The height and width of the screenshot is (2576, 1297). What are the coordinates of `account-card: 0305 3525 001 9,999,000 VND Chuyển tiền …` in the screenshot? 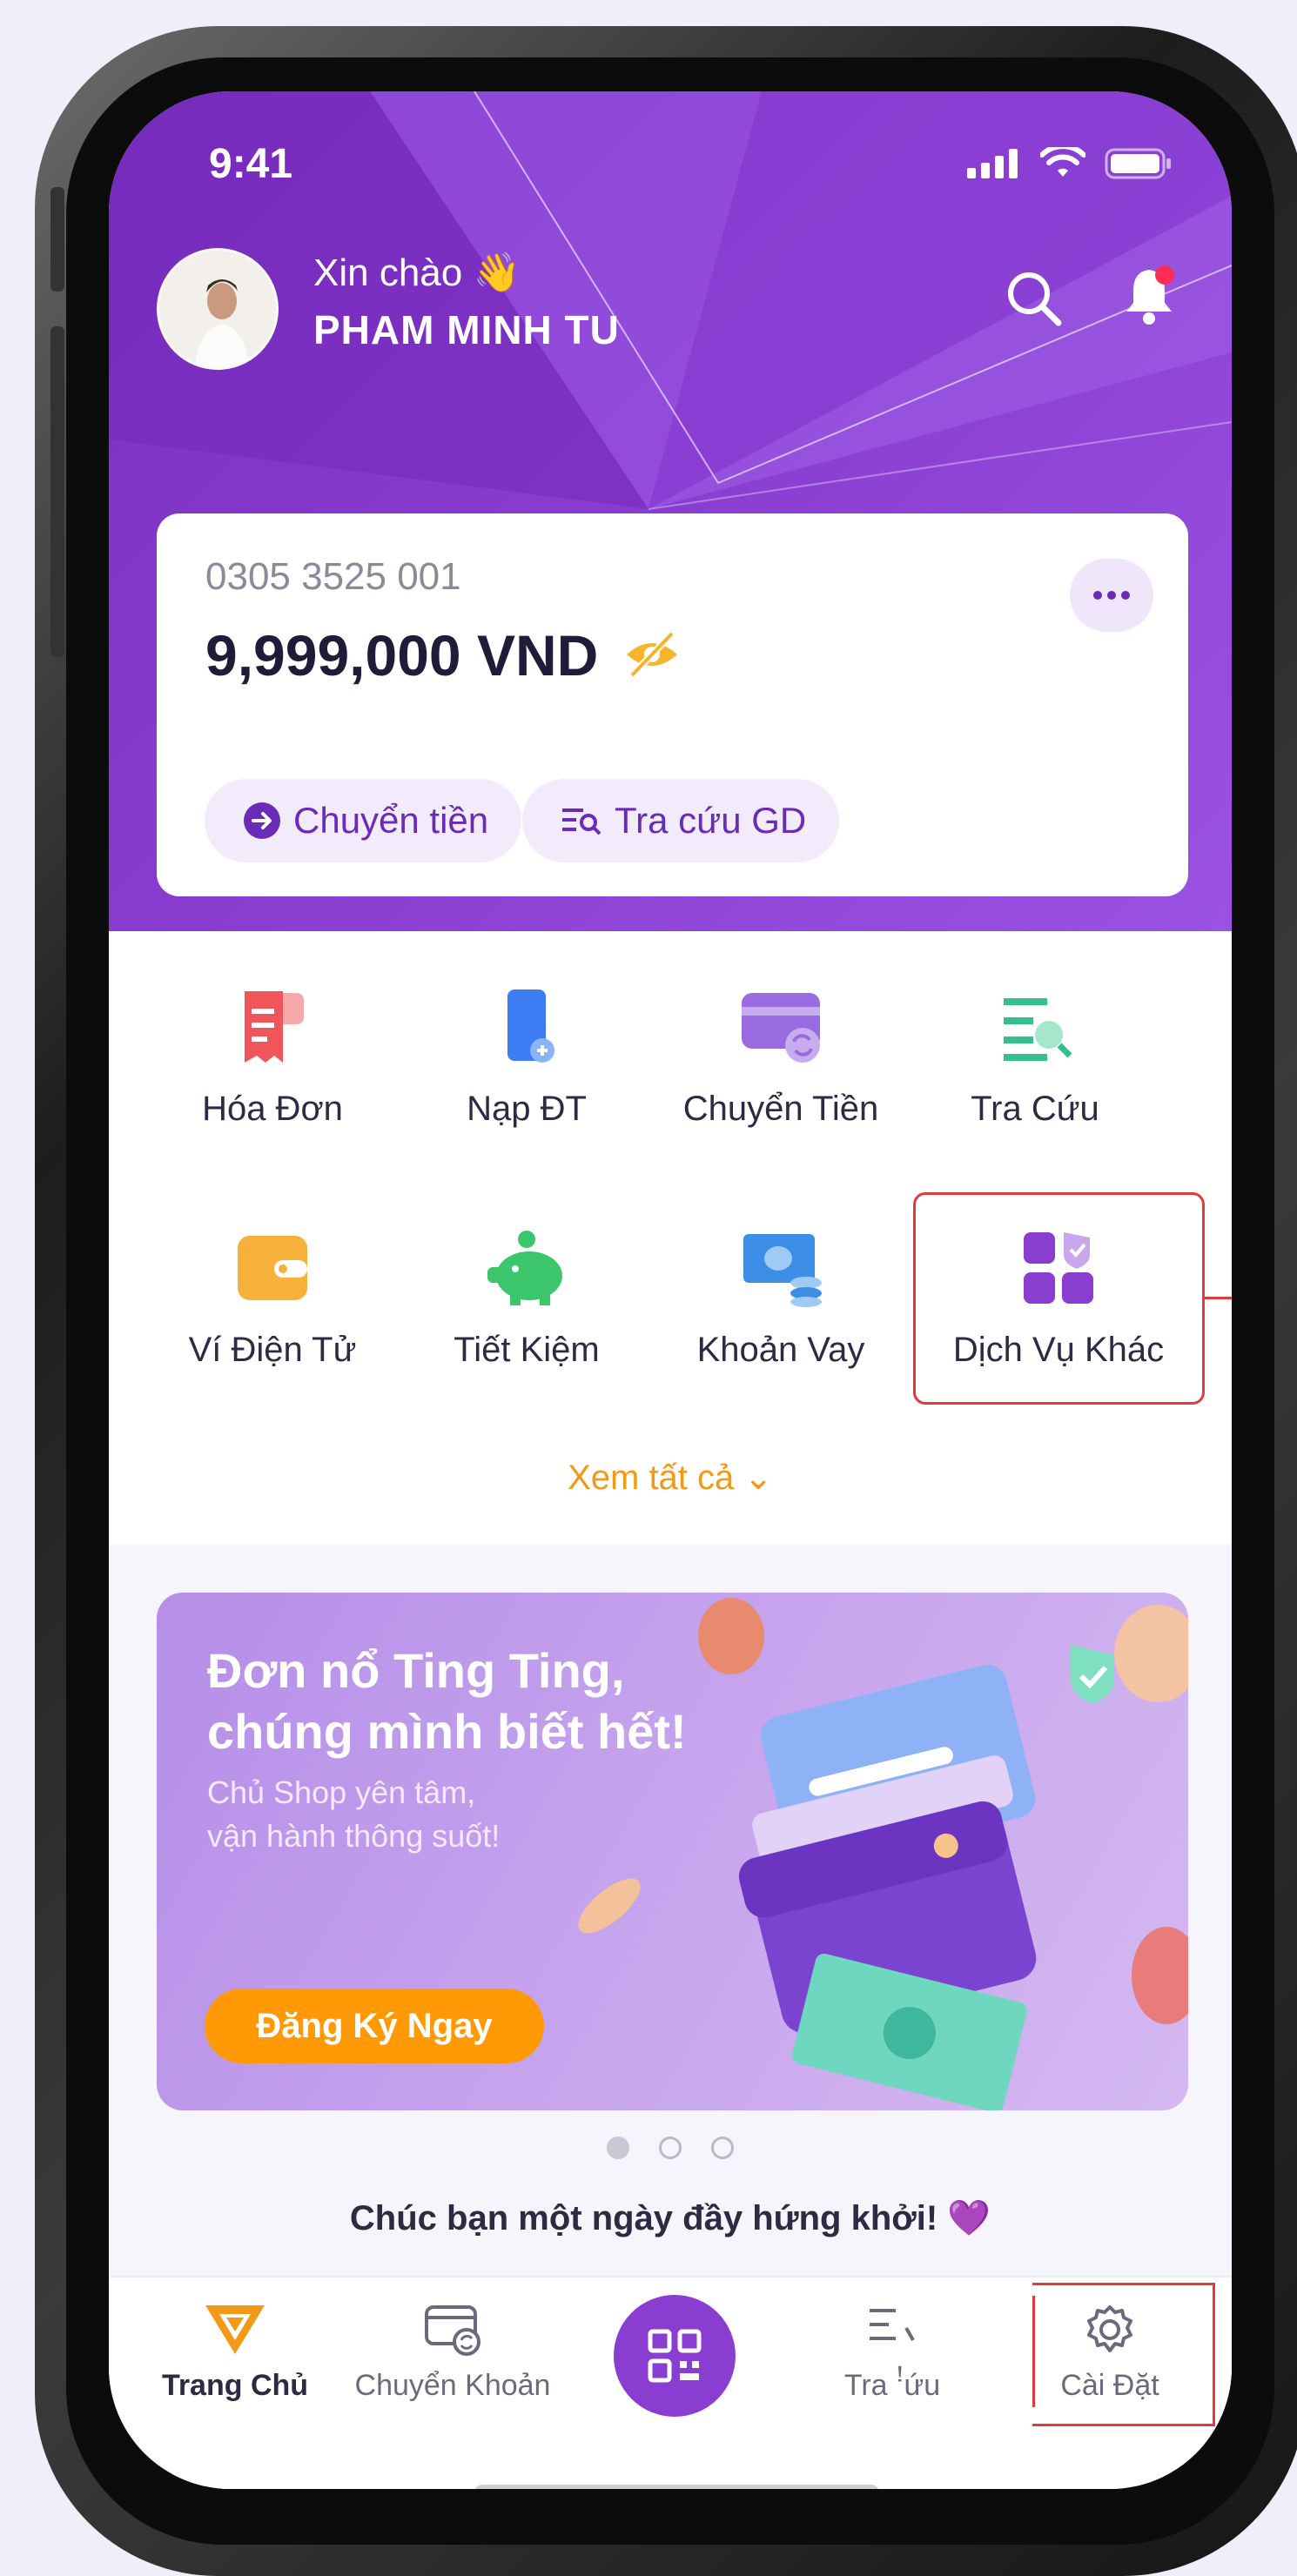 It's located at (672, 704).